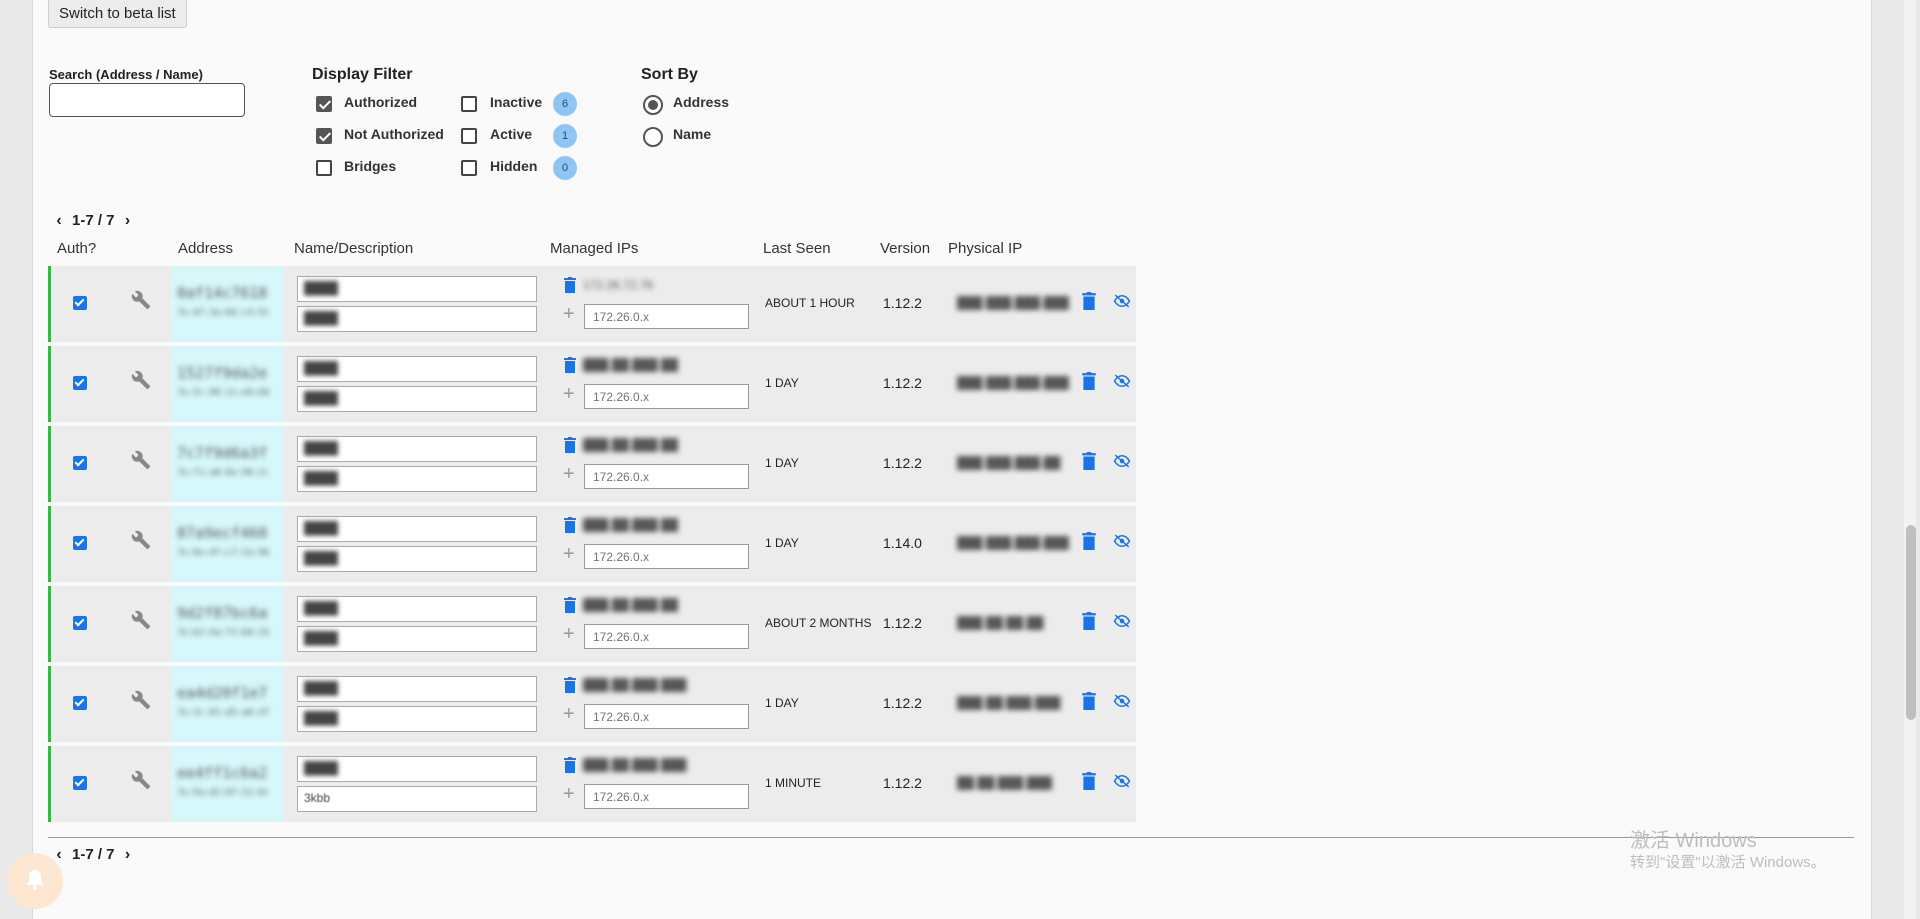 This screenshot has width=1920, height=919. Describe the element at coordinates (206, 248) in the screenshot. I see `col-address: Address` at that location.